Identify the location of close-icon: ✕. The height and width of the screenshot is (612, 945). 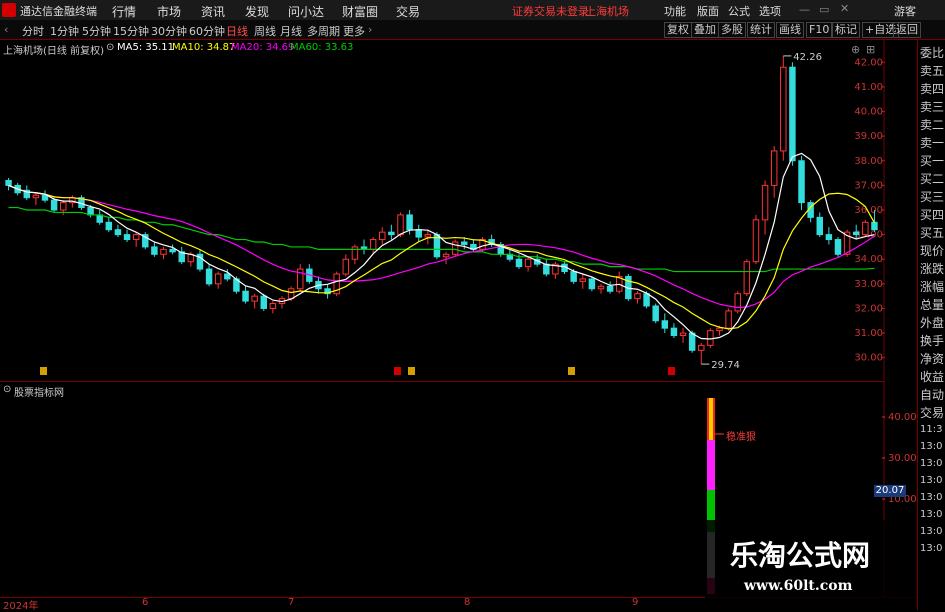
(844, 8).